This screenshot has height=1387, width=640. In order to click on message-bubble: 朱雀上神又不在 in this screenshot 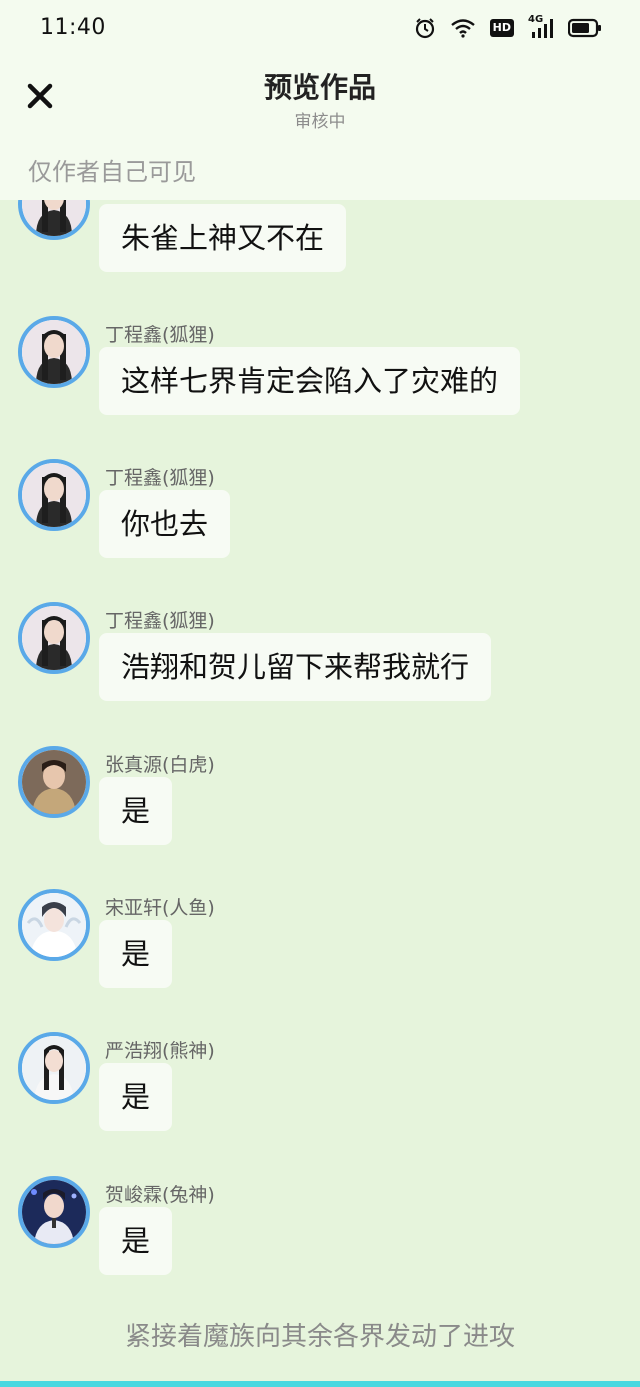, I will do `click(223, 238)`.